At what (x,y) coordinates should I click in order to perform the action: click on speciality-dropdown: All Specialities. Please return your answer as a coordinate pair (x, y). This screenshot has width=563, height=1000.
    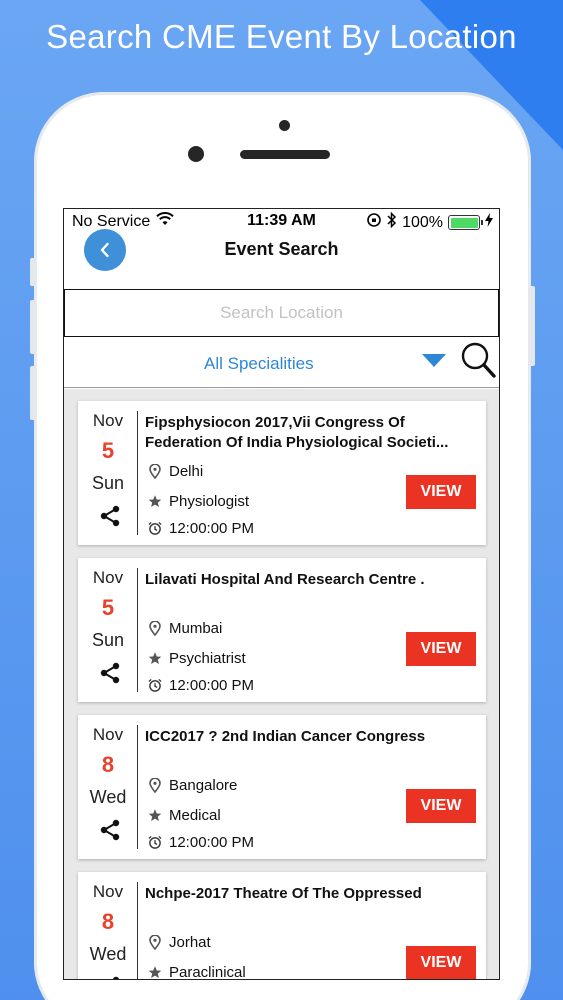
    Looking at the image, I should click on (259, 364).